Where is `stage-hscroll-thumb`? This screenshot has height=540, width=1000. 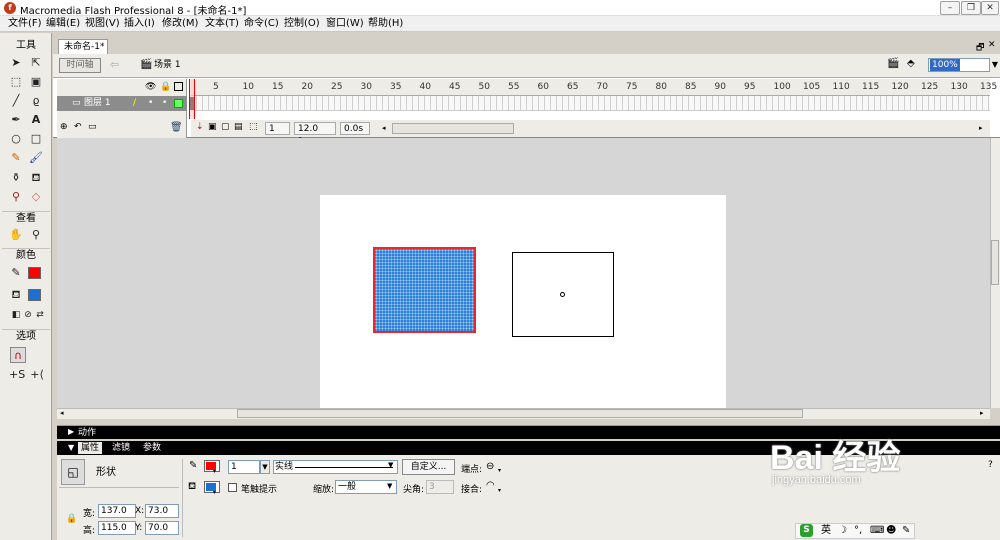
stage-hscroll-thumb is located at coordinates (520, 413).